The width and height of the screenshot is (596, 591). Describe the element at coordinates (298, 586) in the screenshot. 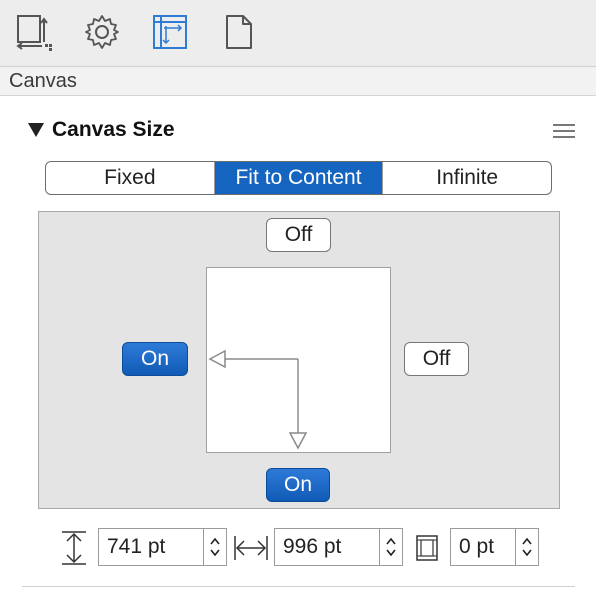

I see `section-divider` at that location.